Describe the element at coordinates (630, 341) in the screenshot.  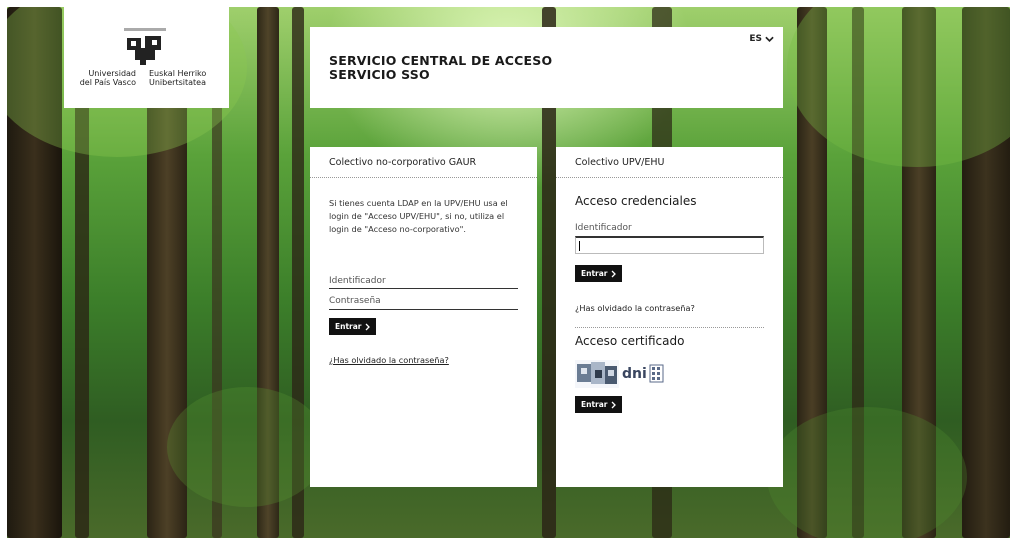
I see `certificate-section-title: Acceso certificado` at that location.